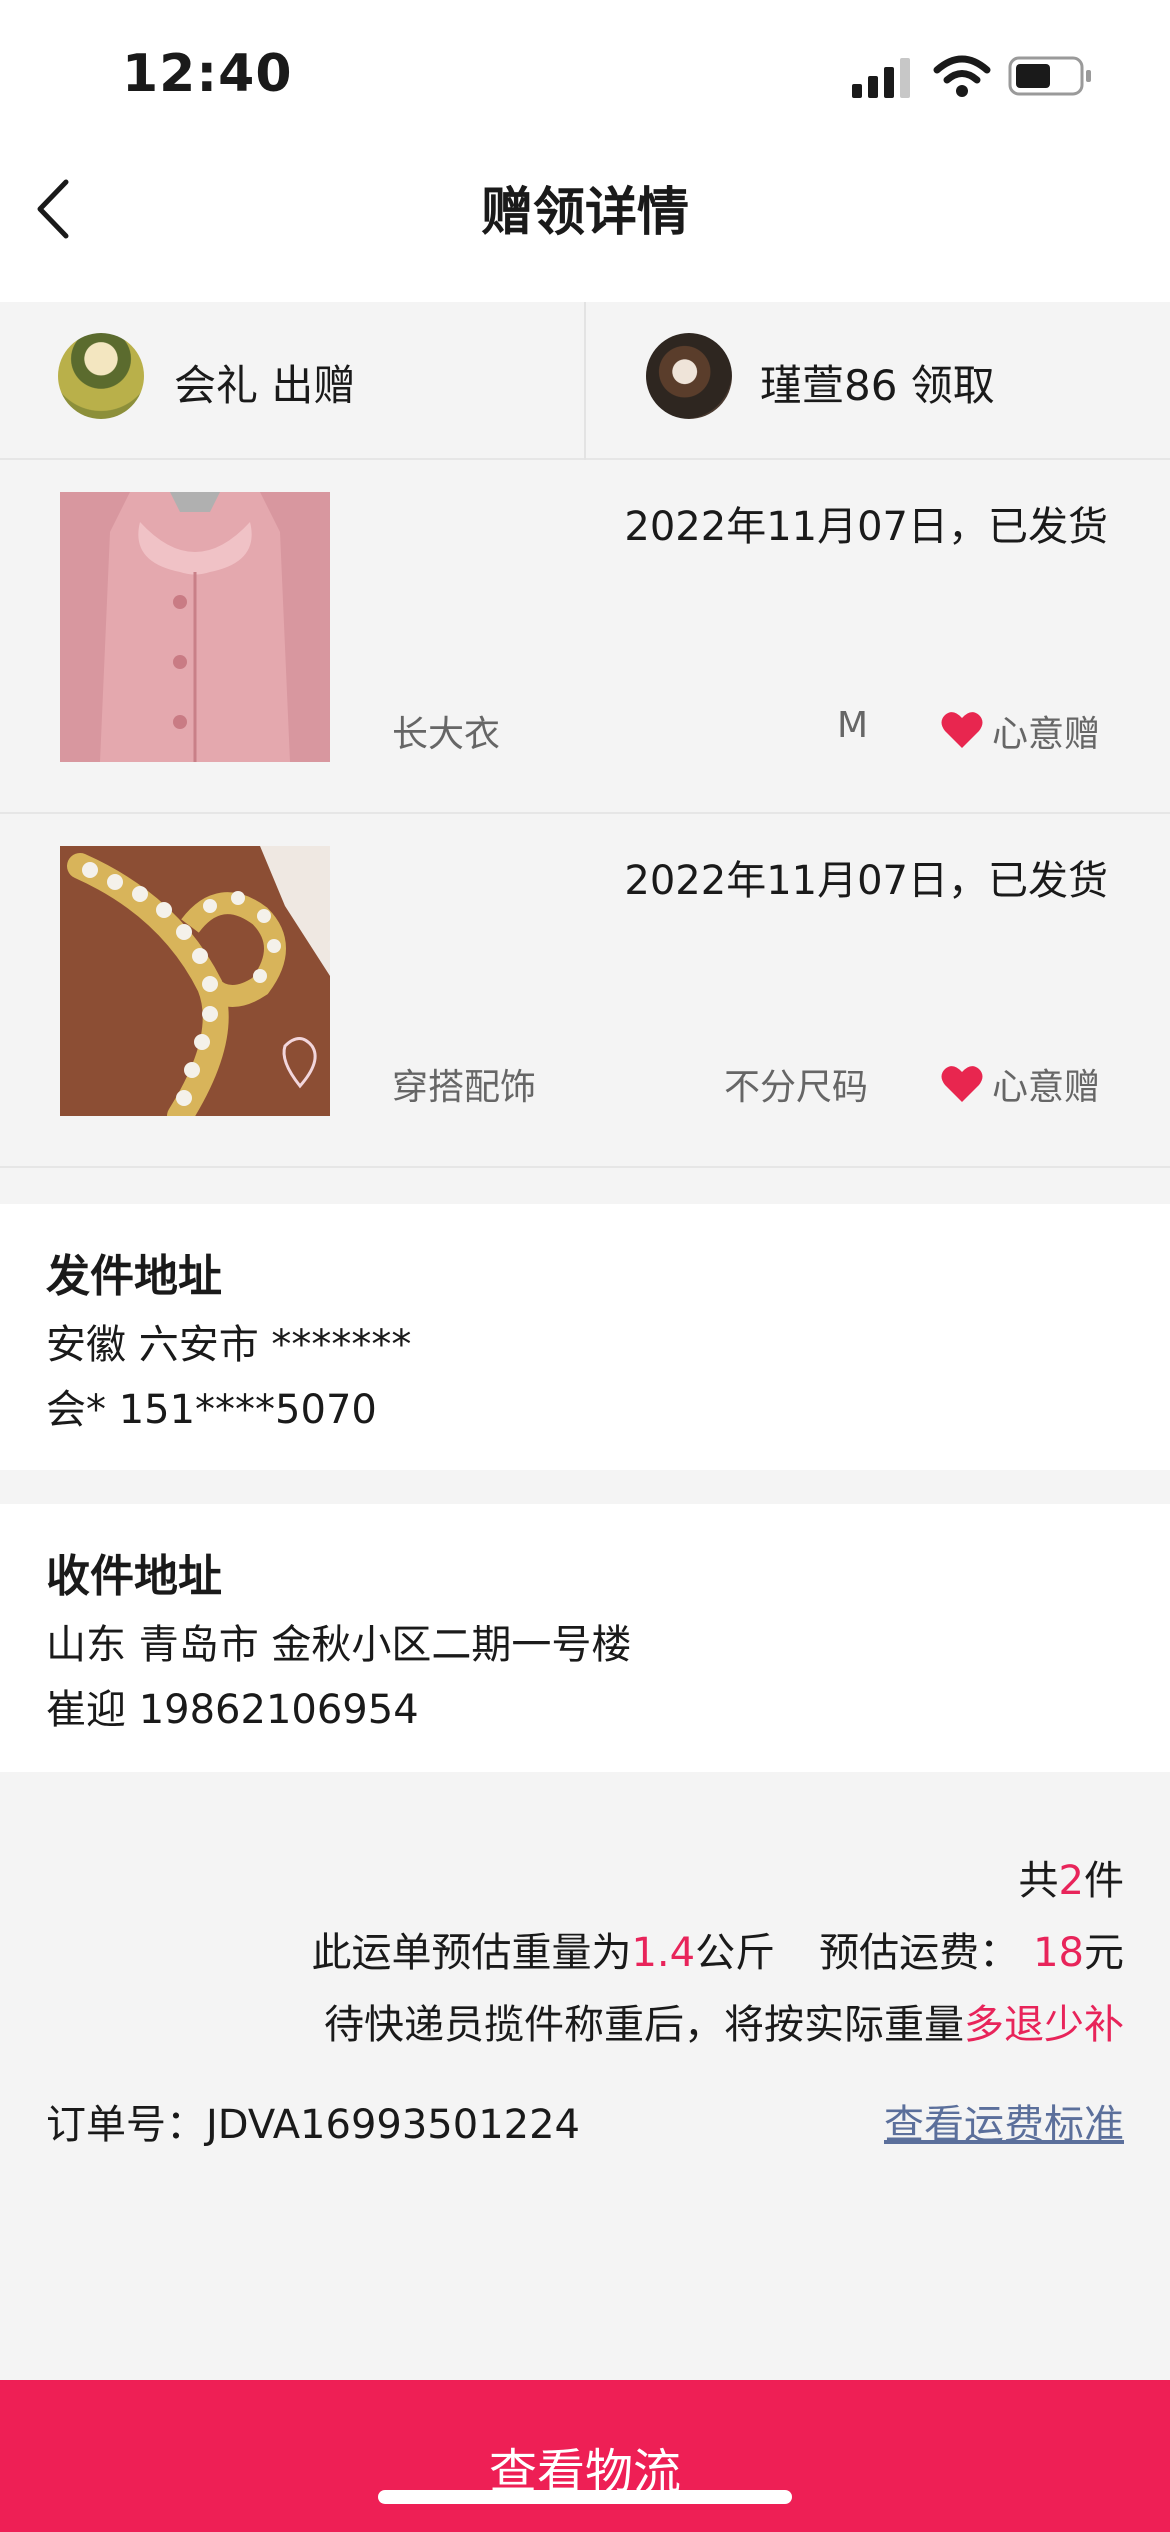  I want to click on sender-title: 发件地址, so click(134, 1276).